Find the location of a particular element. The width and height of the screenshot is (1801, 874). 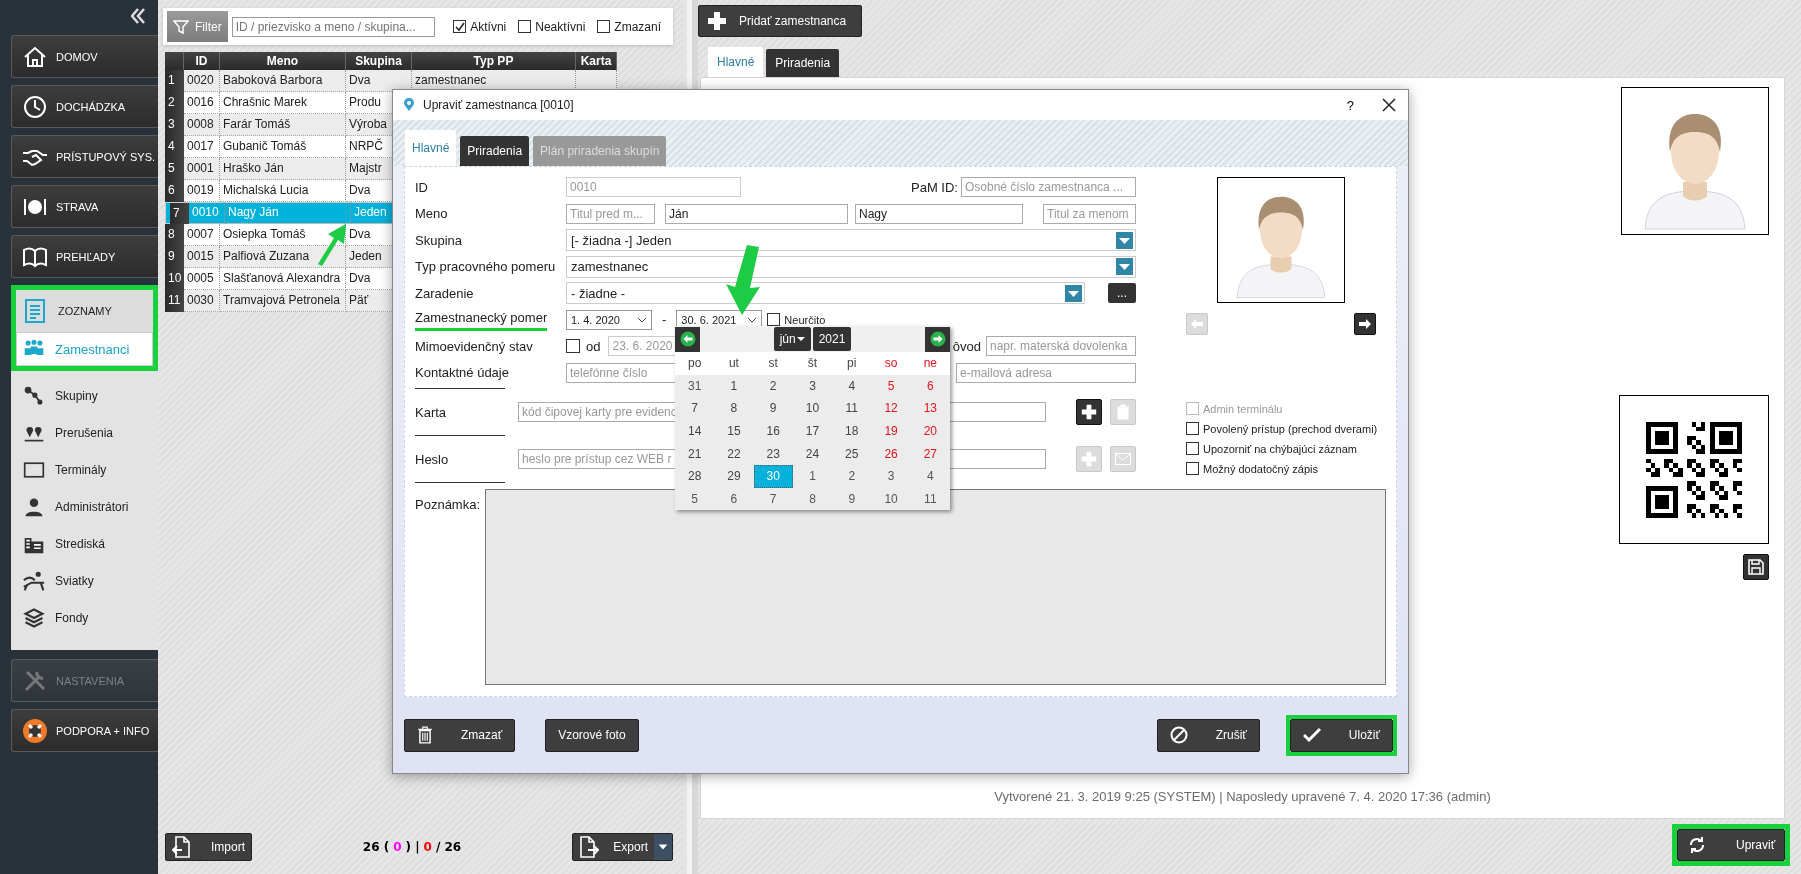

table-cell: Hraško Ján is located at coordinates (253, 168).